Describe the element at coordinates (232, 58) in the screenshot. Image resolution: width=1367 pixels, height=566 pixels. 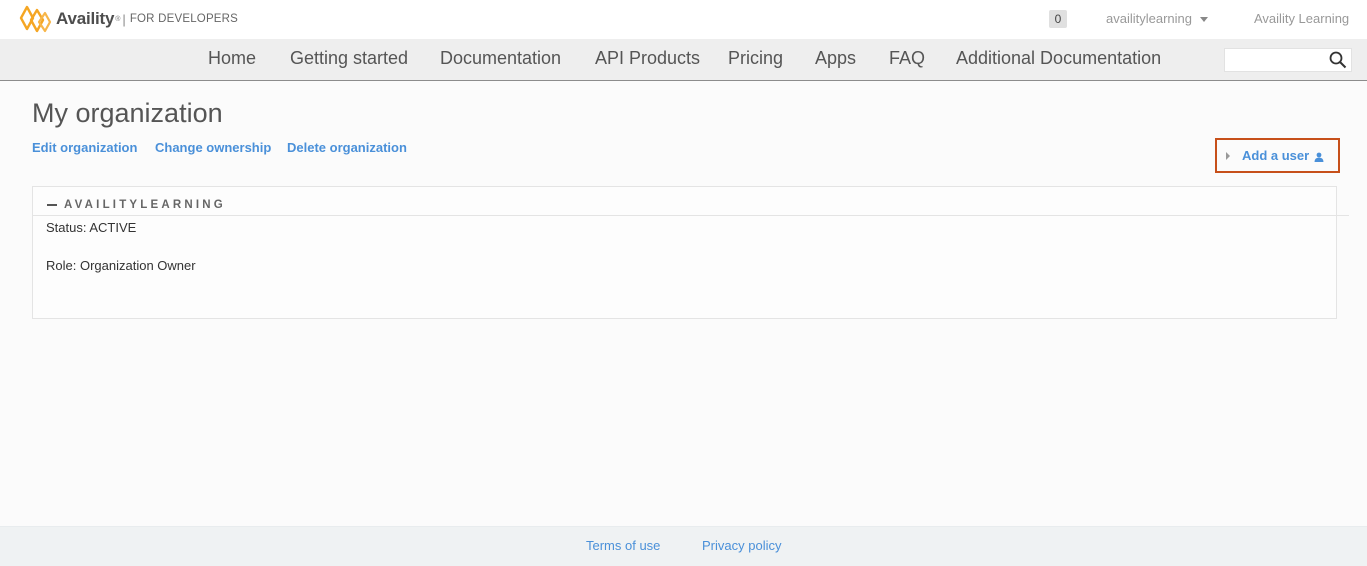
I see `nav-item-home: Home` at that location.